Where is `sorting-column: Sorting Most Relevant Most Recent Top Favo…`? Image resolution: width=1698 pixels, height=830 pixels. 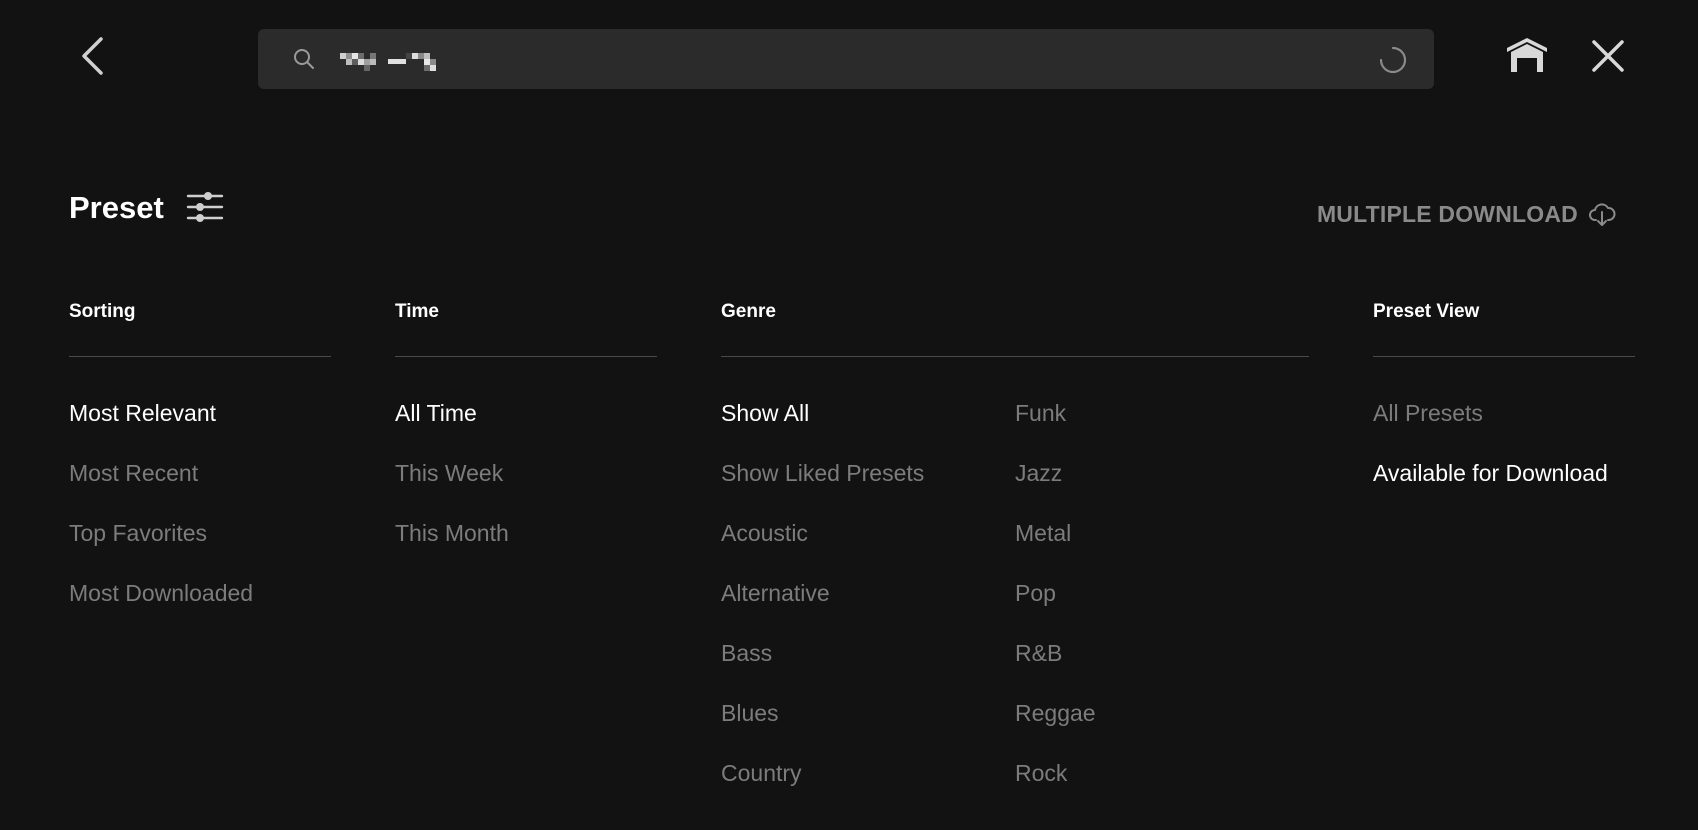 sorting-column: Sorting Most Relevant Most Recent Top Favo… is located at coordinates (200, 468).